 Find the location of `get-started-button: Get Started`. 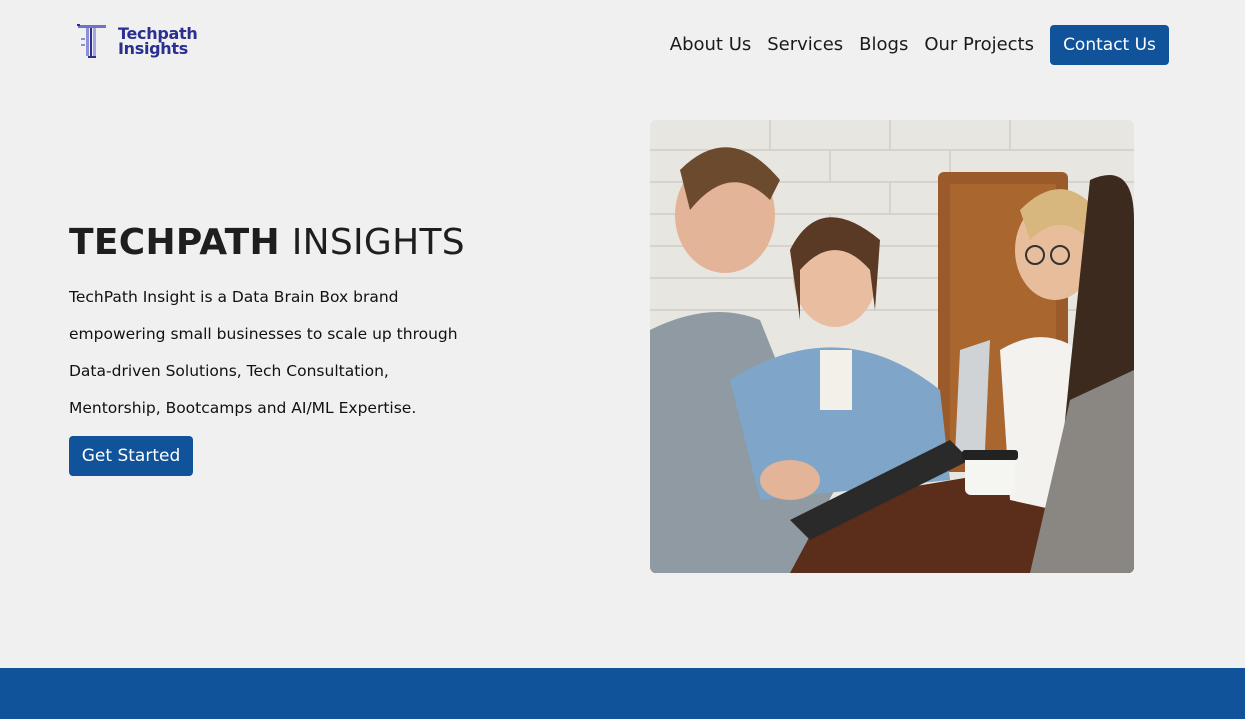

get-started-button: Get Started is located at coordinates (131, 456).